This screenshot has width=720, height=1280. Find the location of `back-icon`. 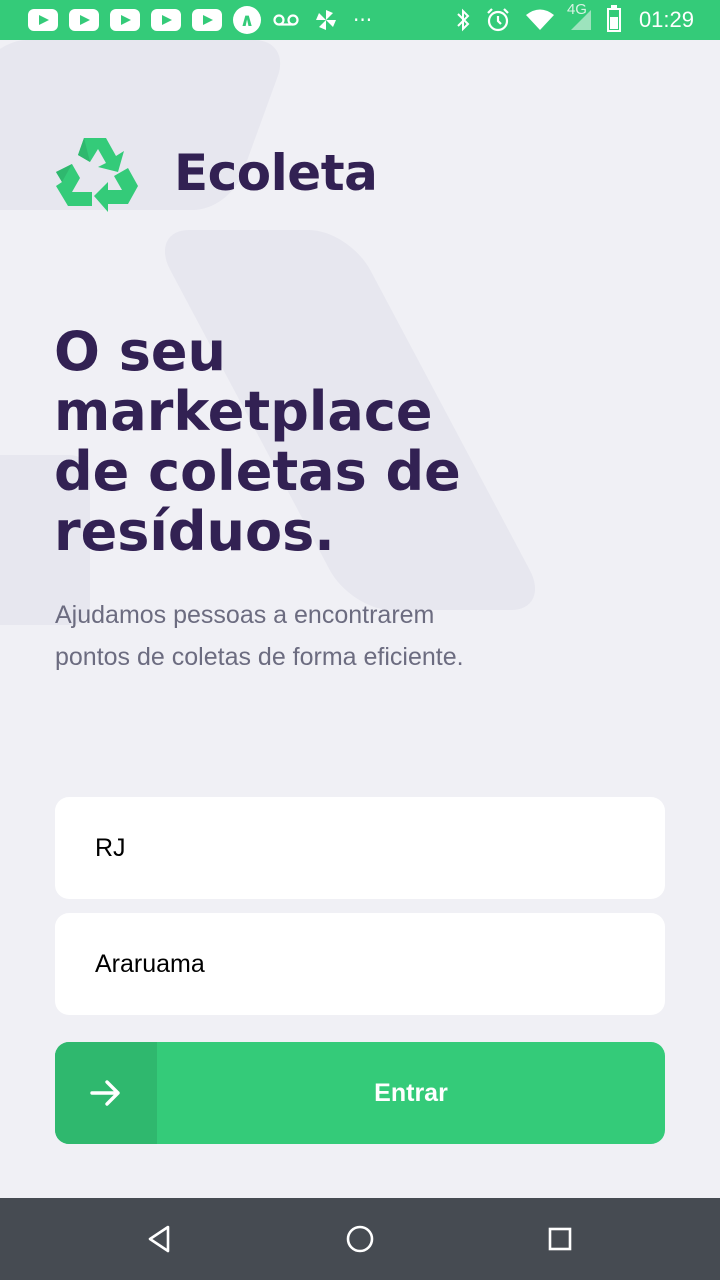

back-icon is located at coordinates (160, 1239).